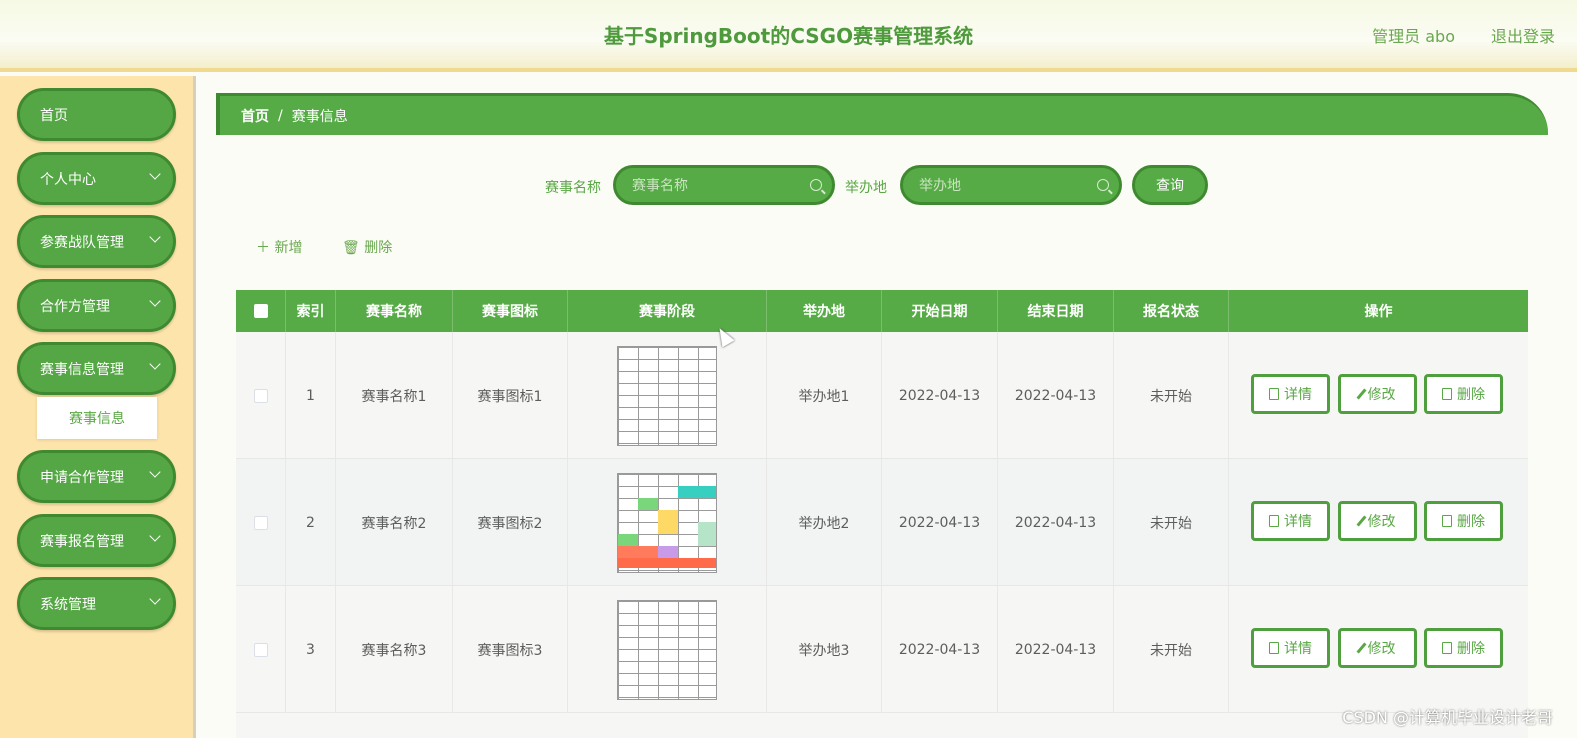 Image resolution: width=1577 pixels, height=738 pixels. I want to click on name-cell: 赛事名称1, so click(394, 395).